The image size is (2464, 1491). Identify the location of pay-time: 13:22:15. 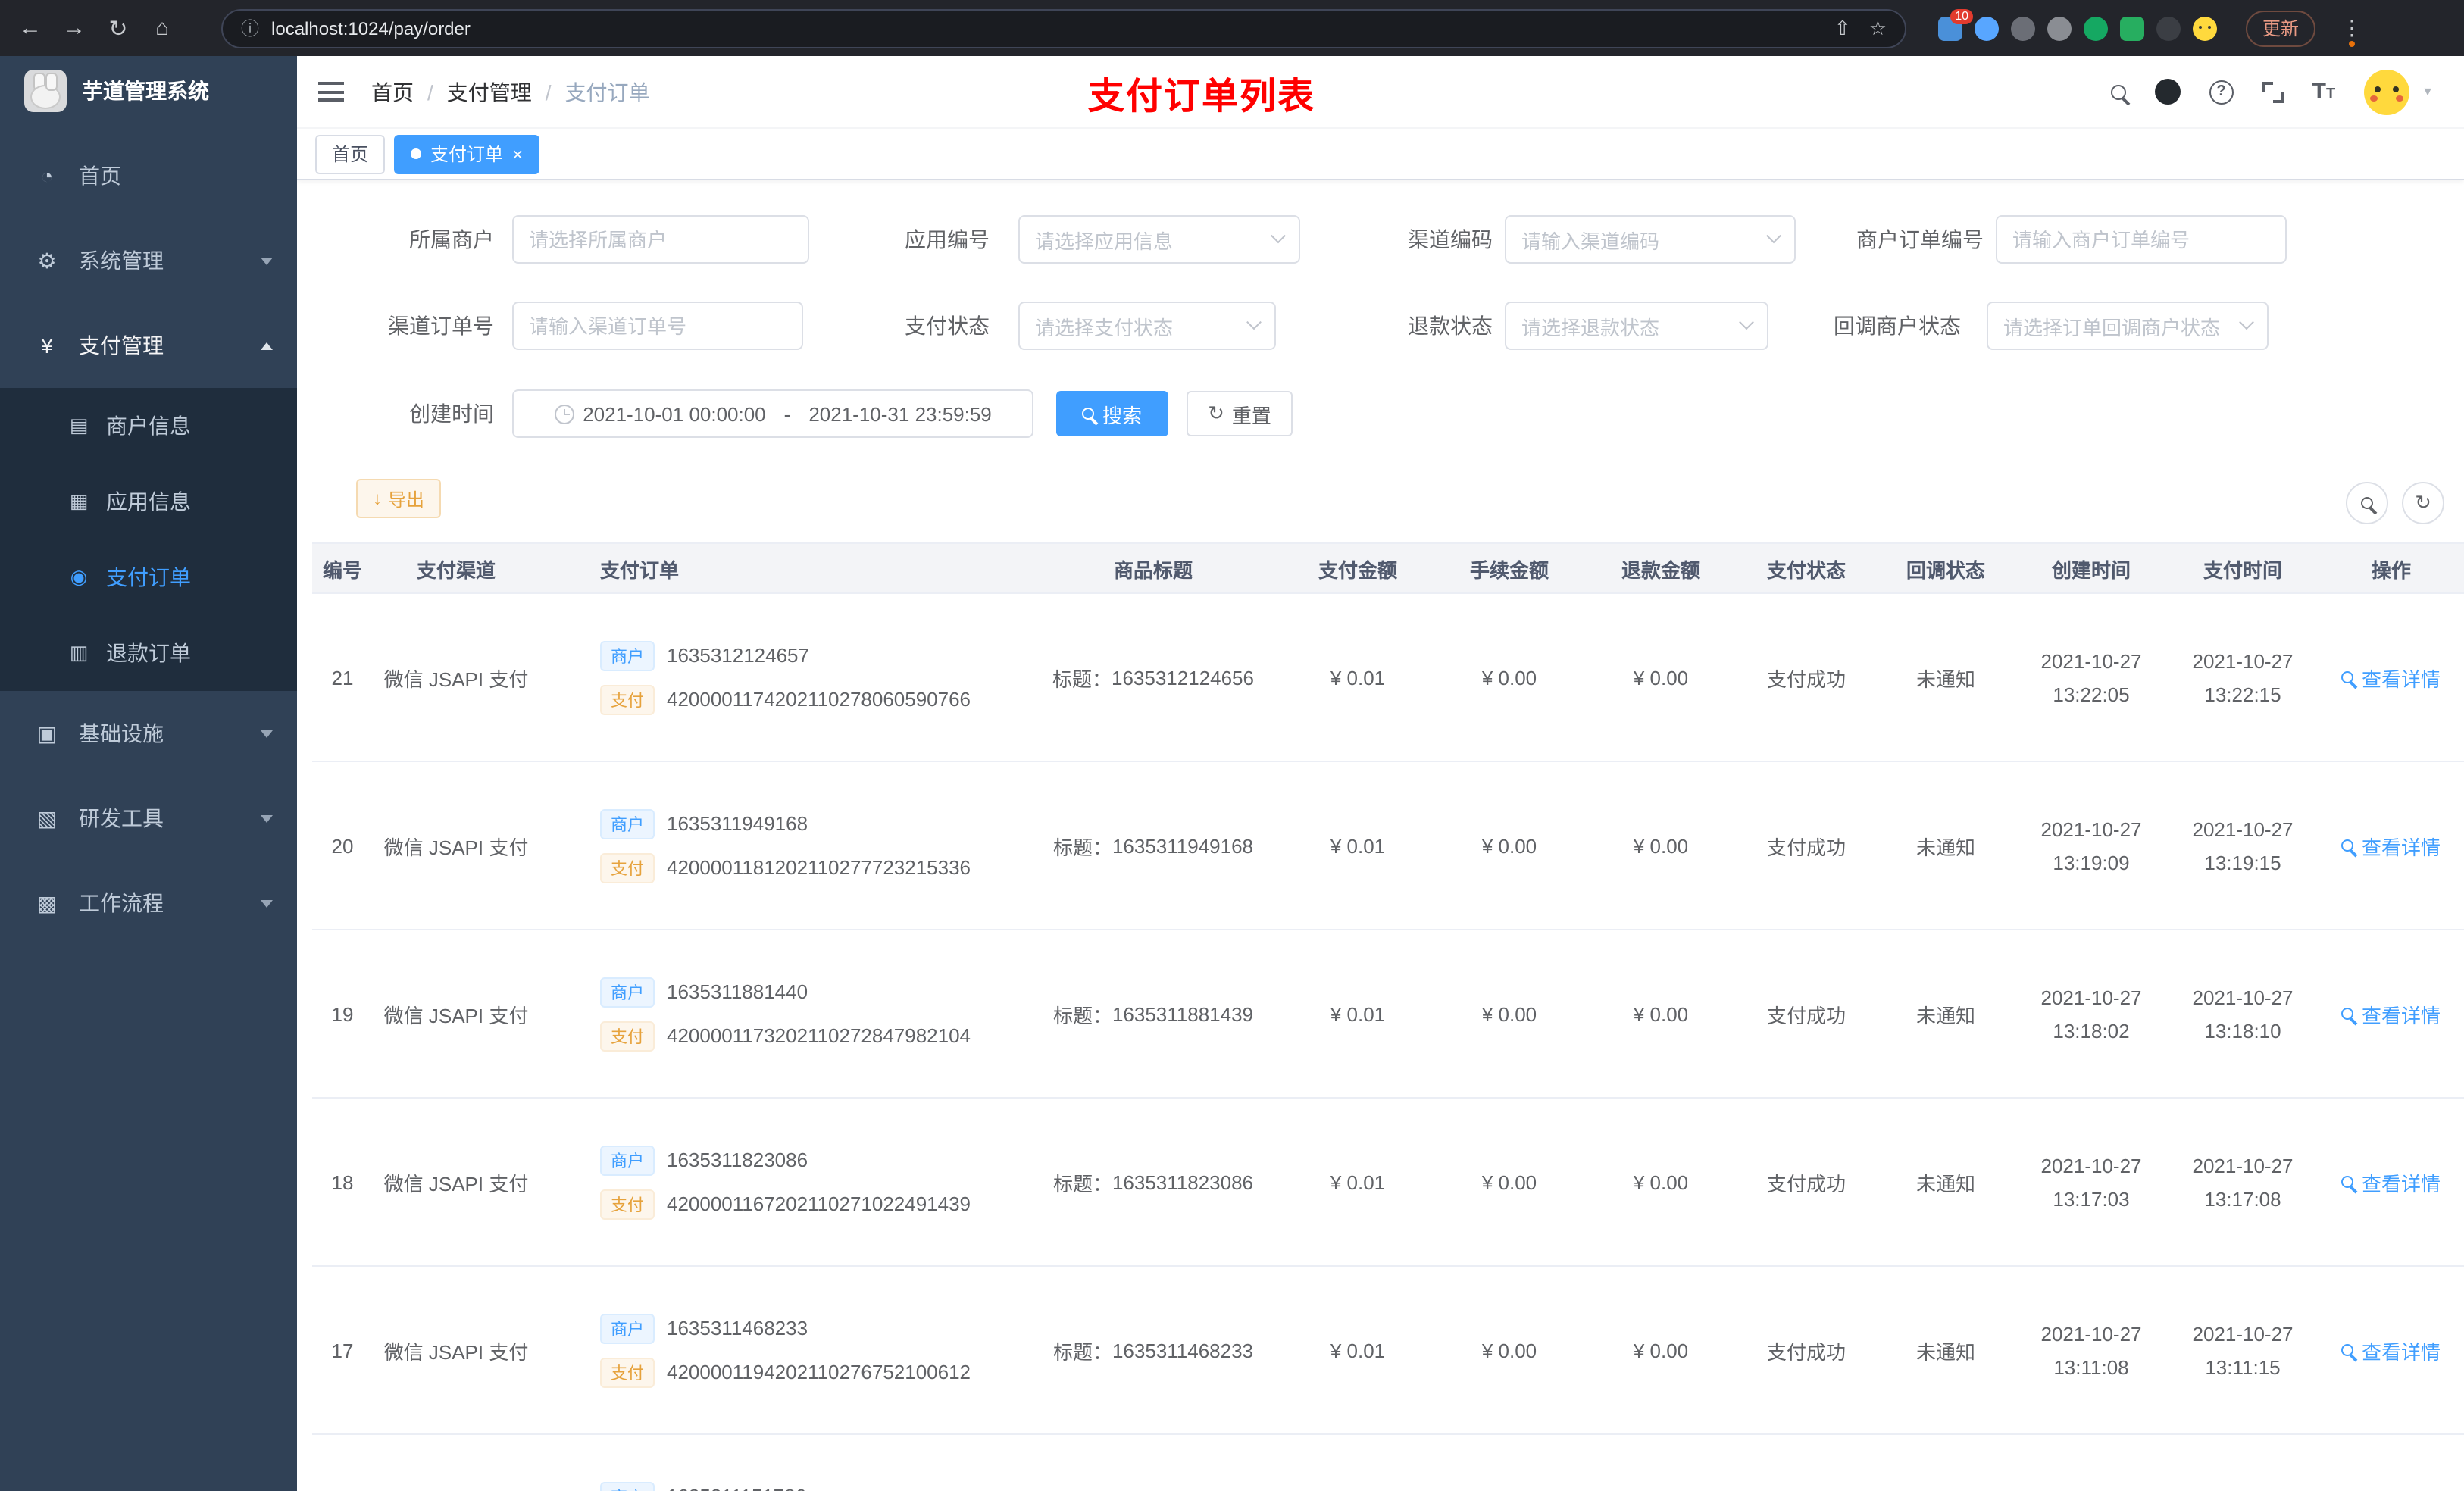
(2242, 694).